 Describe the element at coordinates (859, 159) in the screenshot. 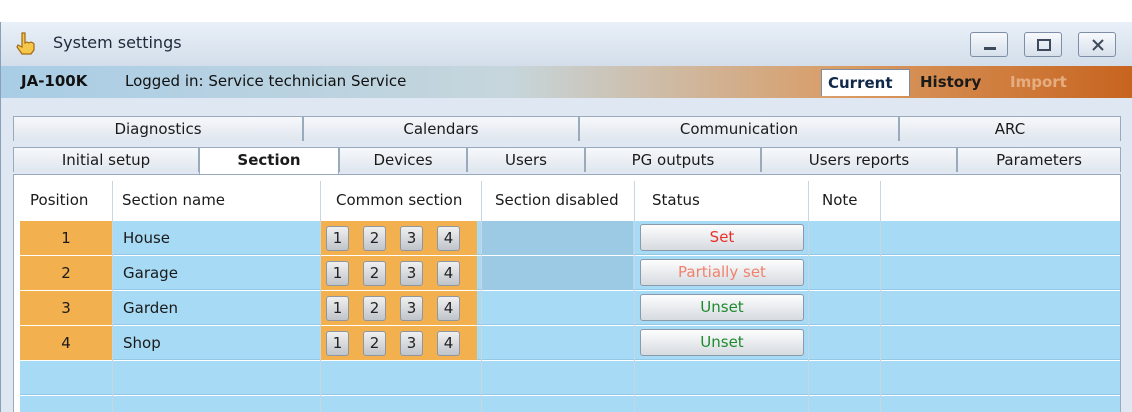

I see `tab-users-reports: Users reports` at that location.